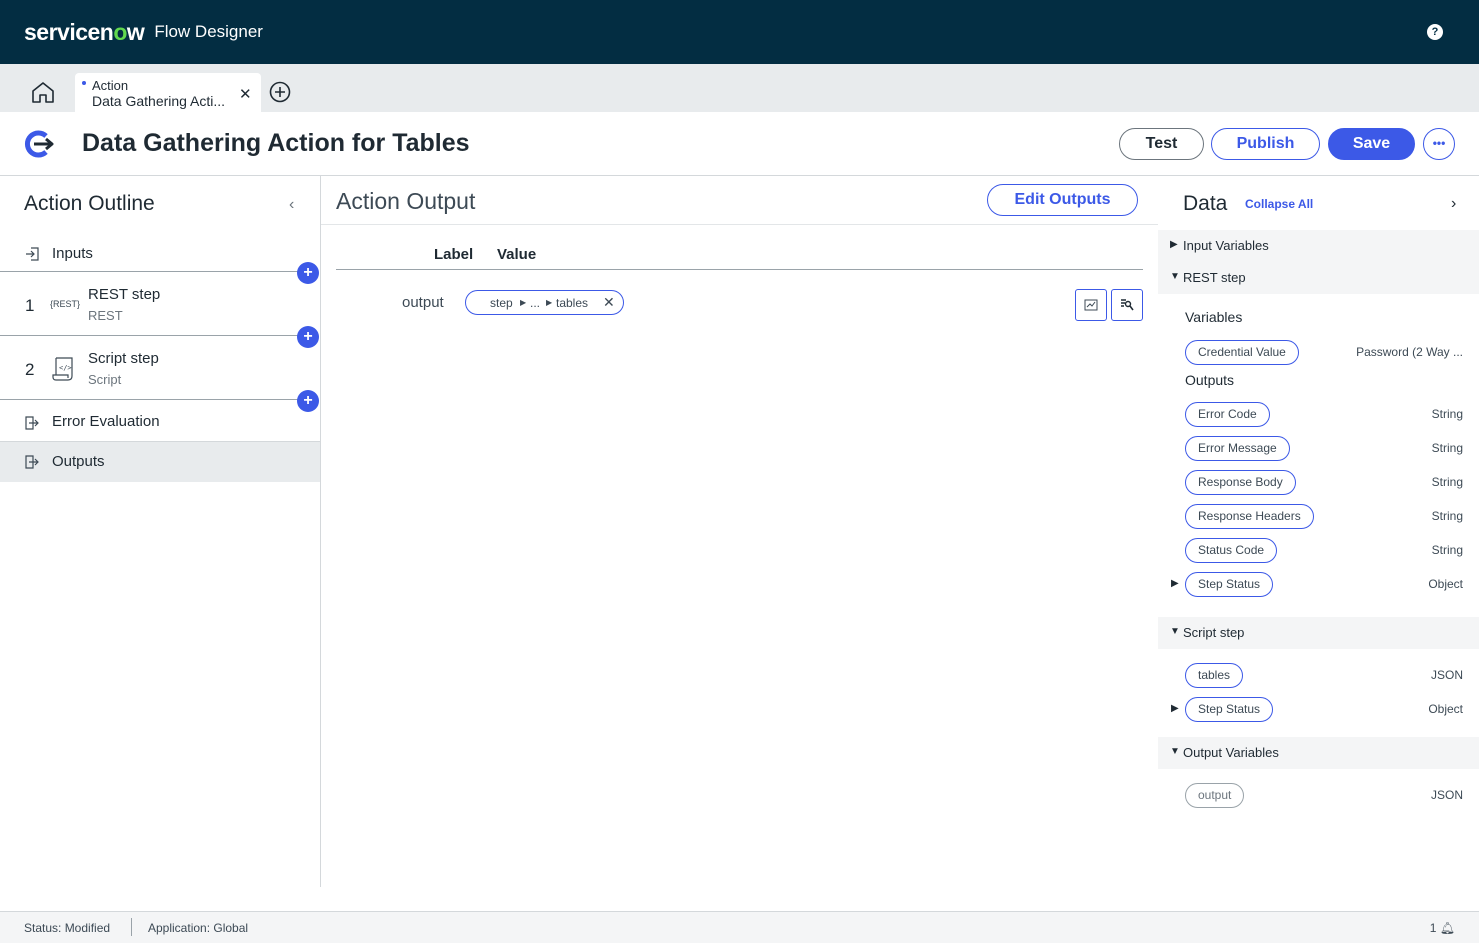  What do you see at coordinates (105, 315) in the screenshot?
I see `step-type: REST` at bounding box center [105, 315].